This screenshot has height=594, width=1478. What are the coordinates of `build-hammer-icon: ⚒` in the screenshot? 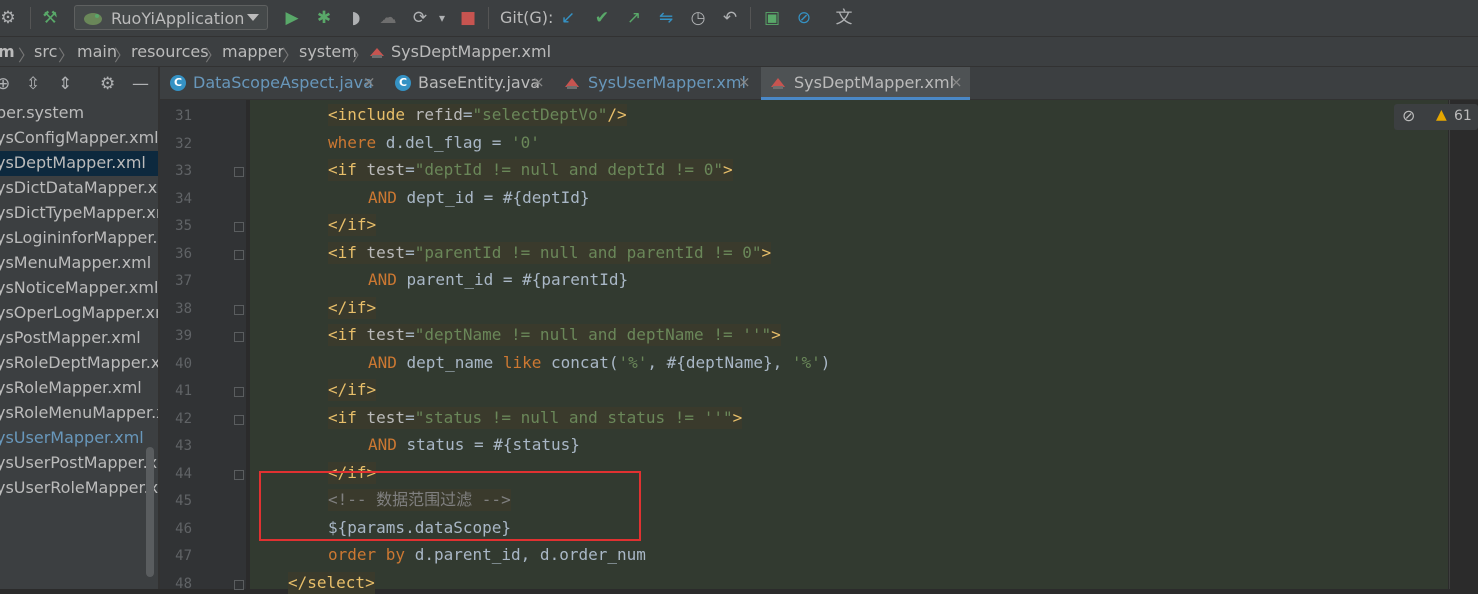 It's located at (50, 18).